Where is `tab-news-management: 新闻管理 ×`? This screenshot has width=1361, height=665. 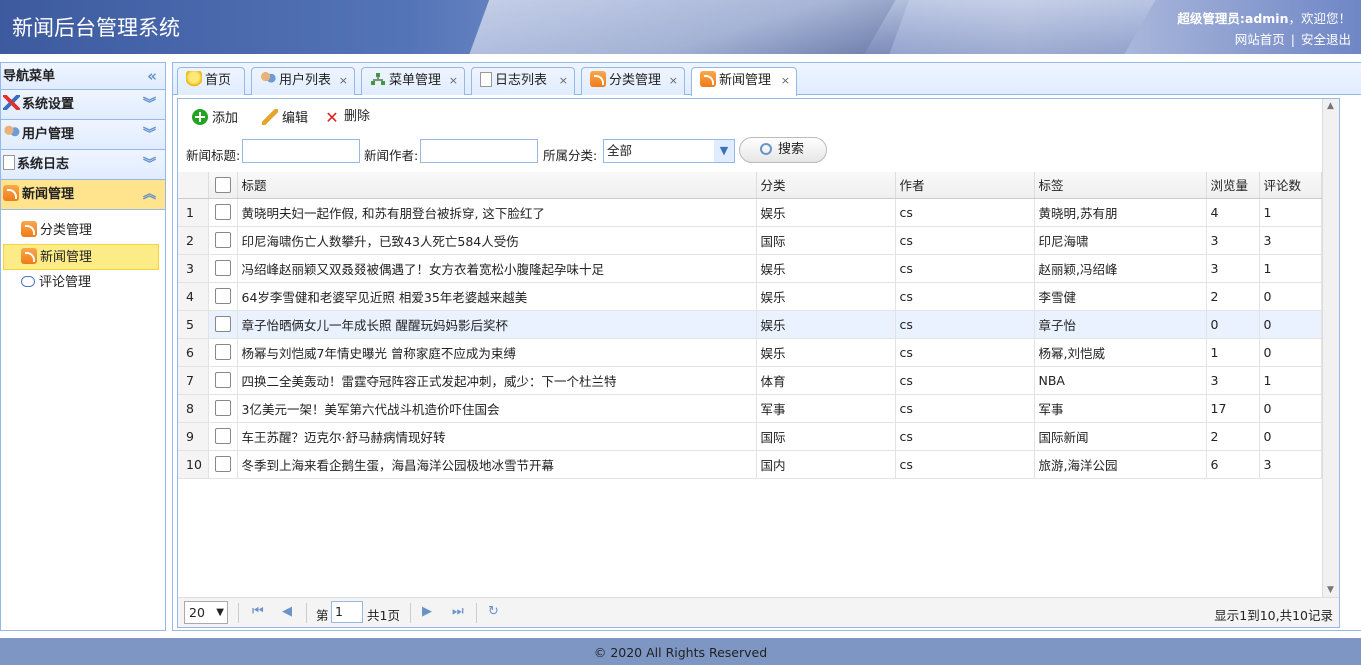 tab-news-management: 新闻管理 × is located at coordinates (744, 81).